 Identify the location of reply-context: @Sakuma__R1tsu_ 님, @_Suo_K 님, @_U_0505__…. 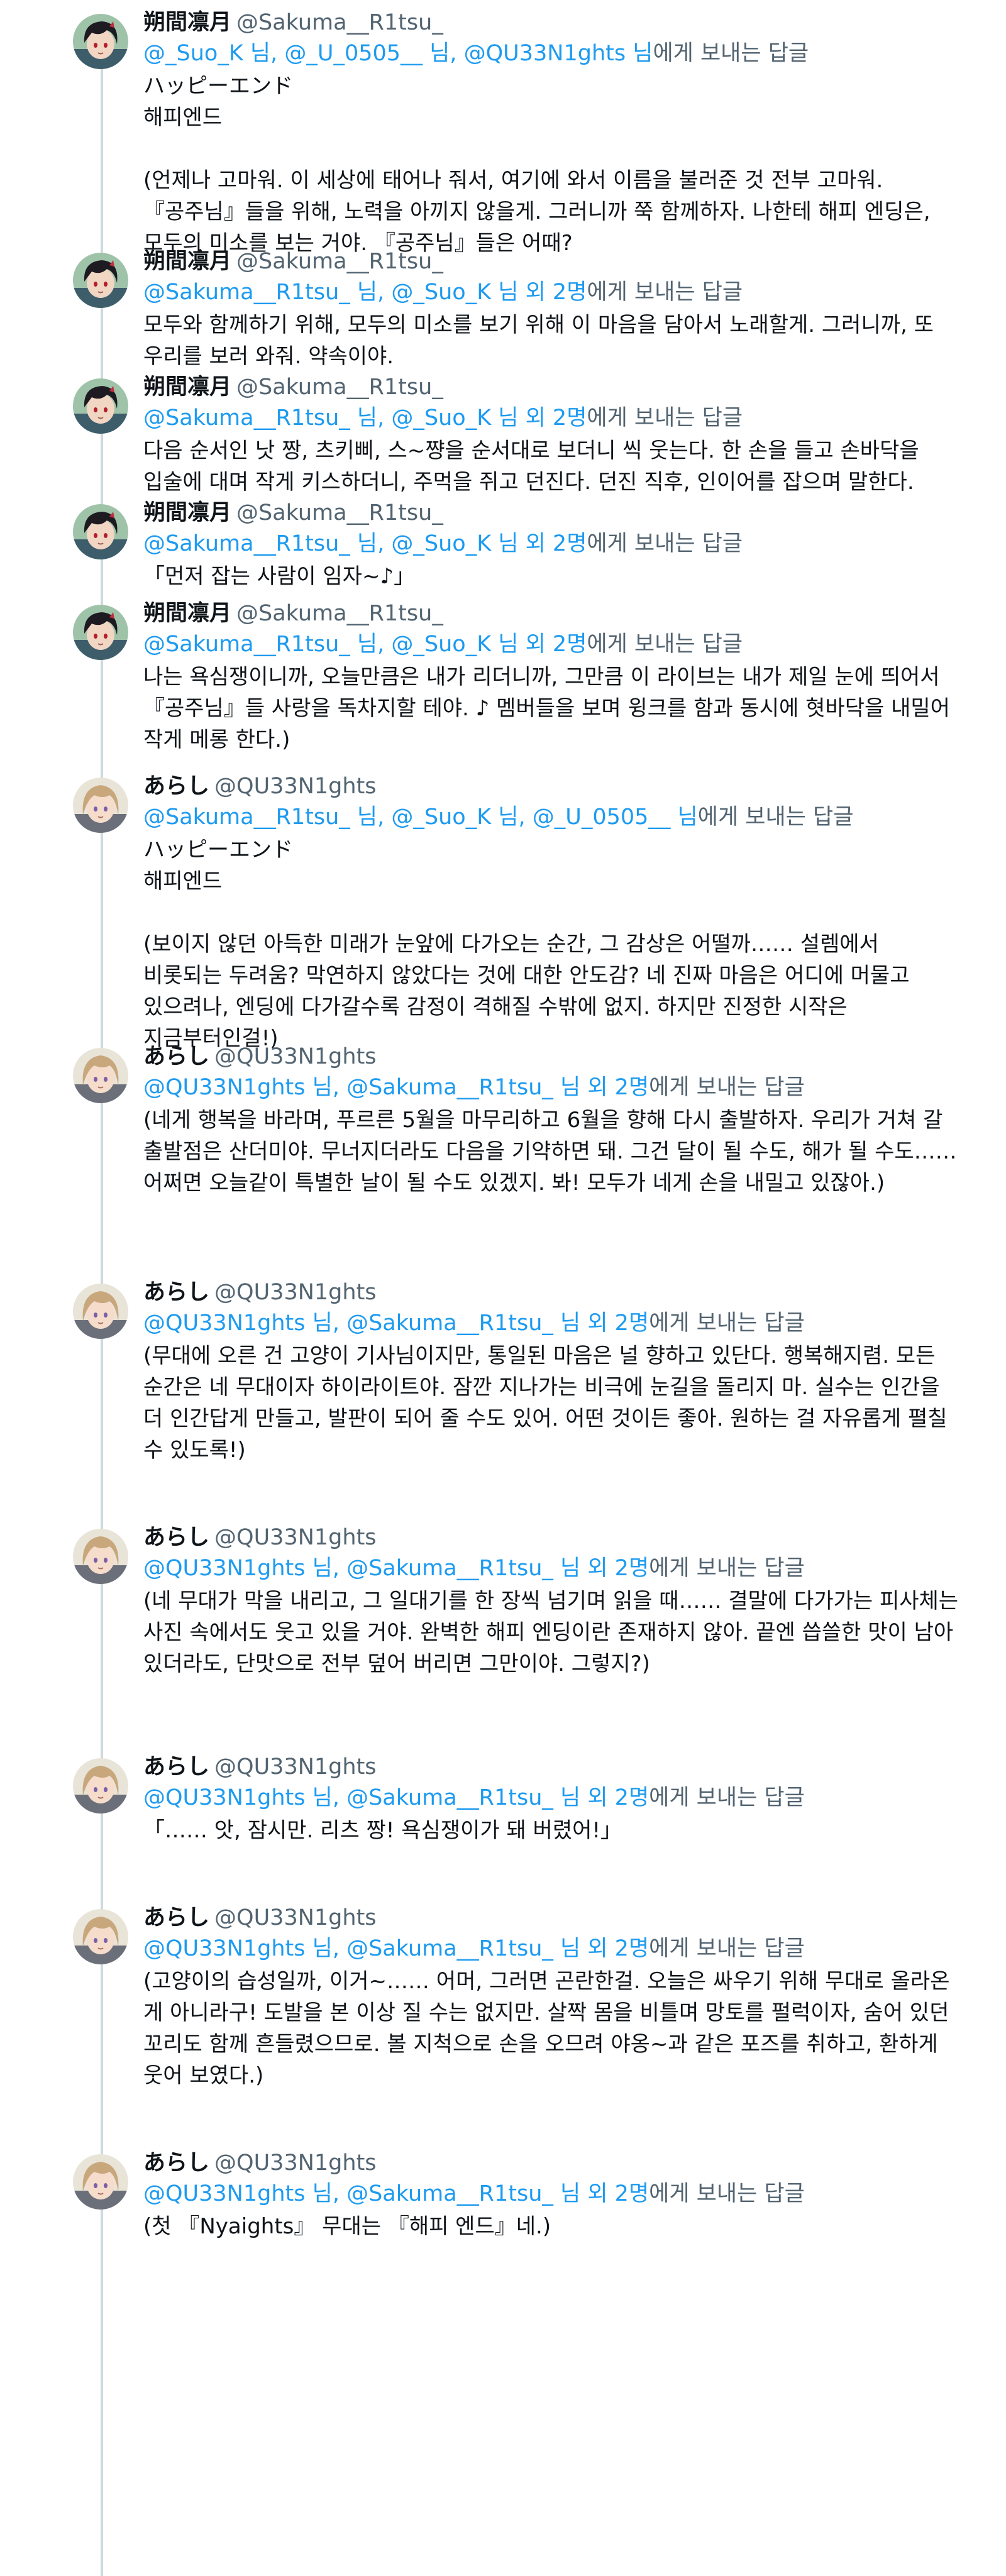
(552, 817).